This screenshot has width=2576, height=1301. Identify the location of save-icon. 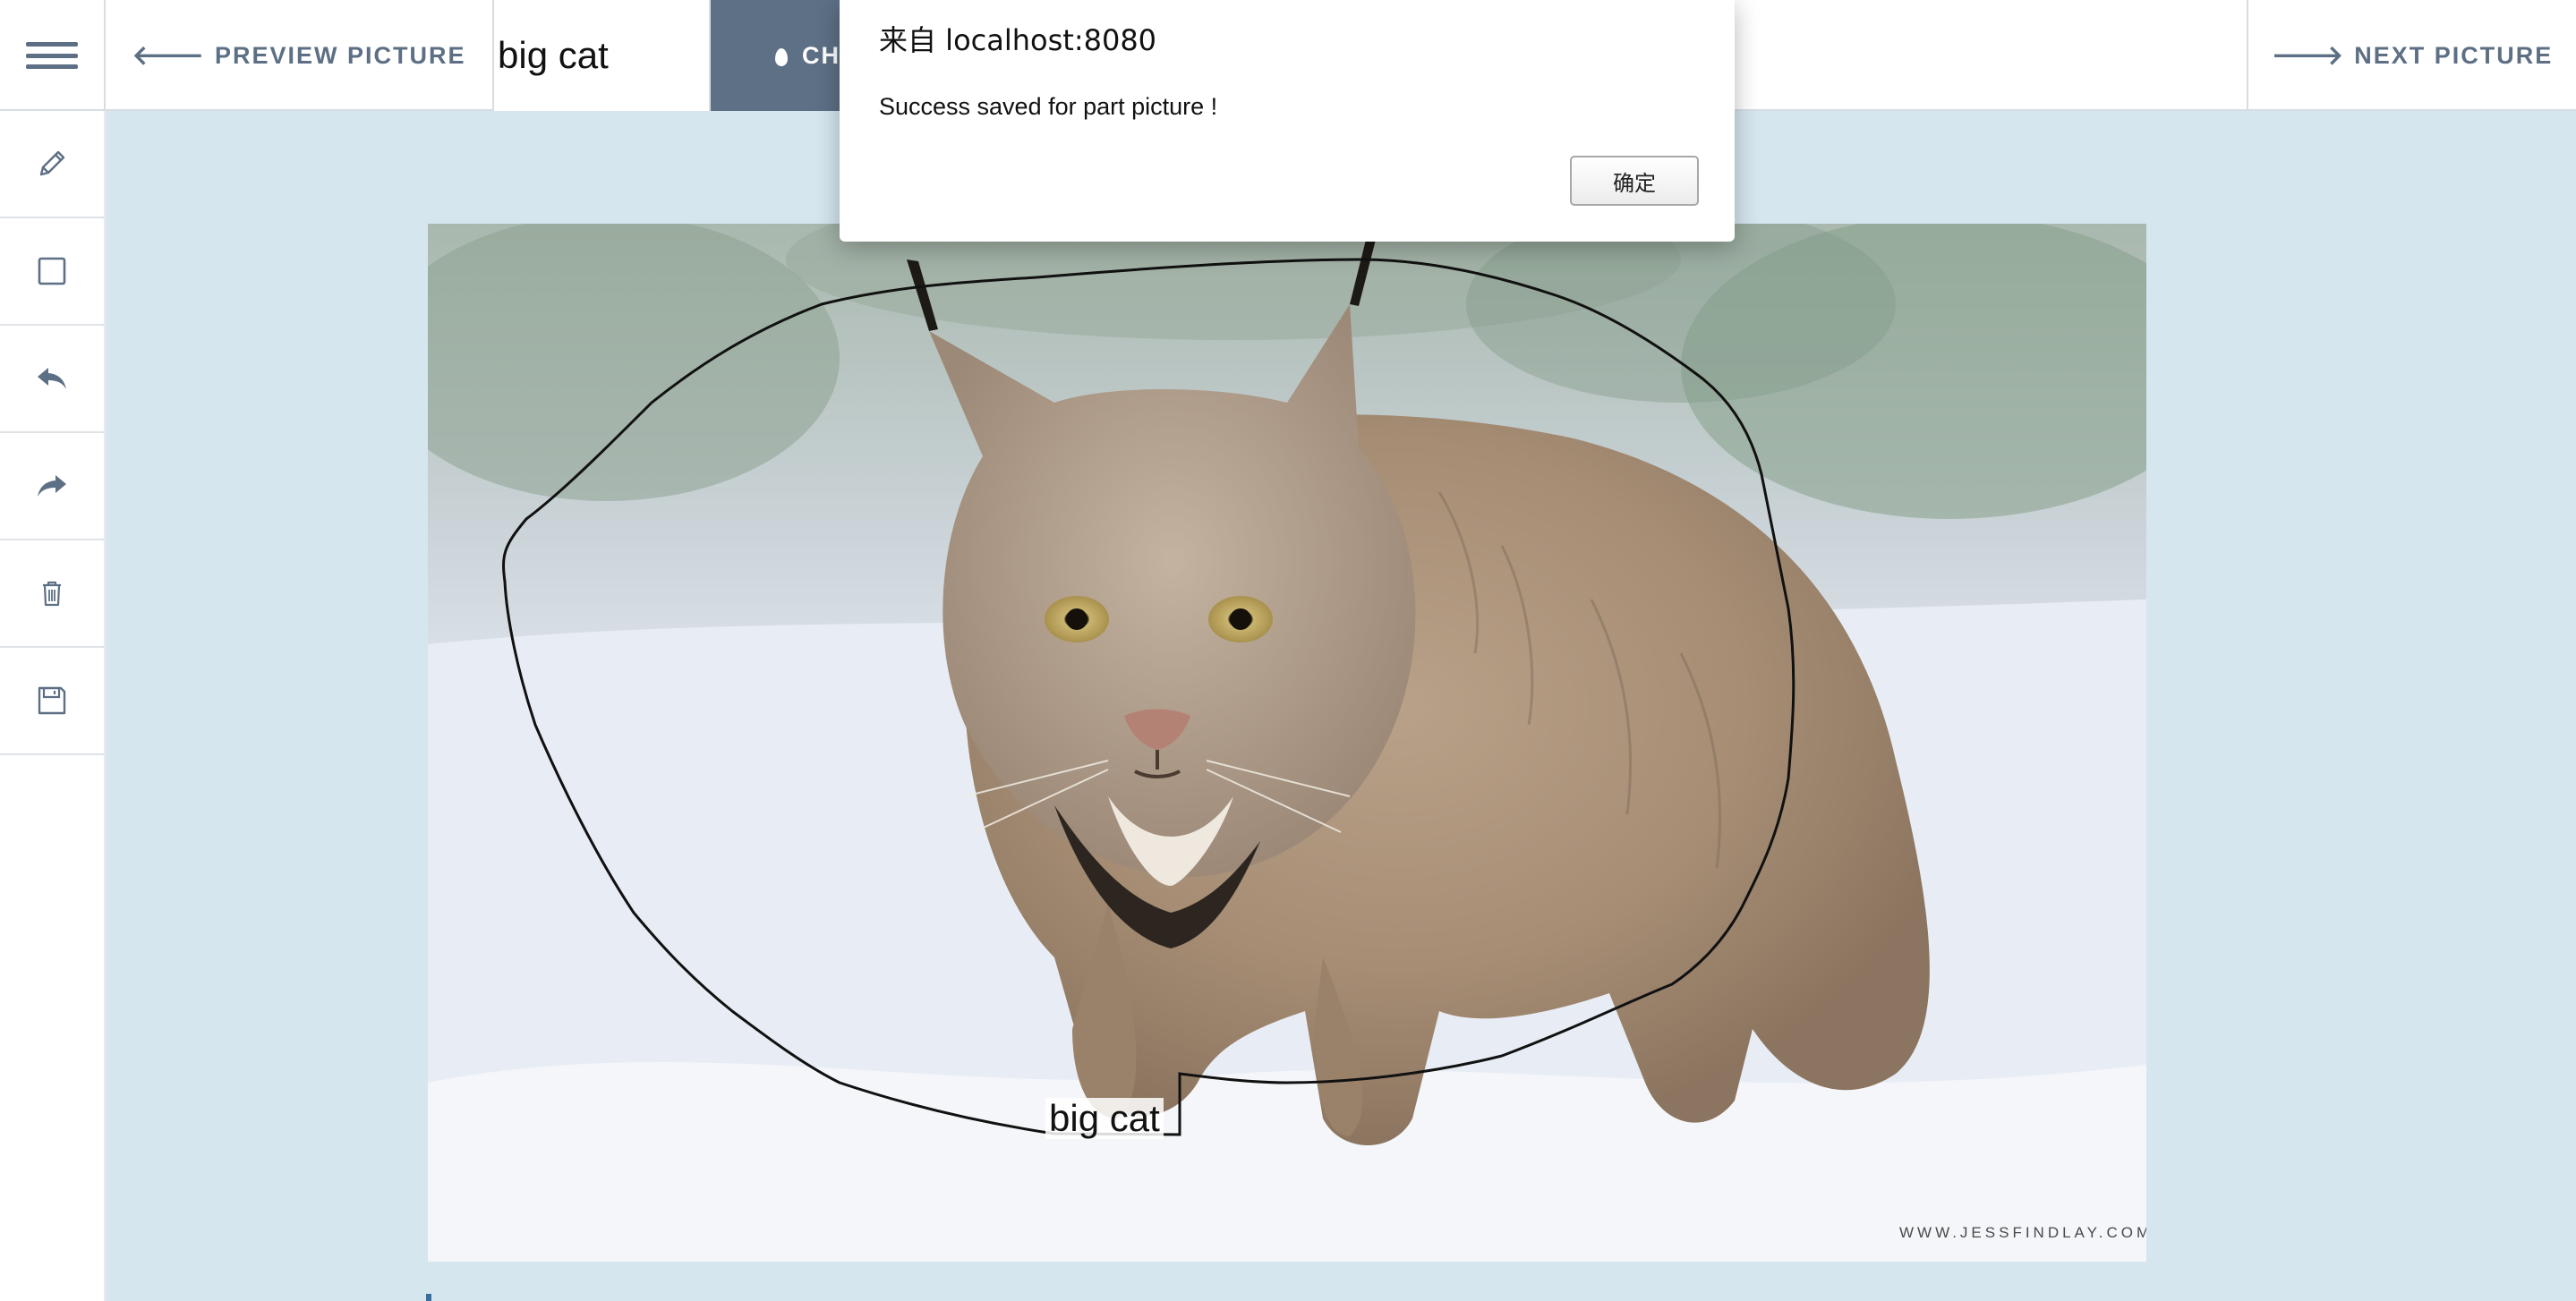
(52, 700).